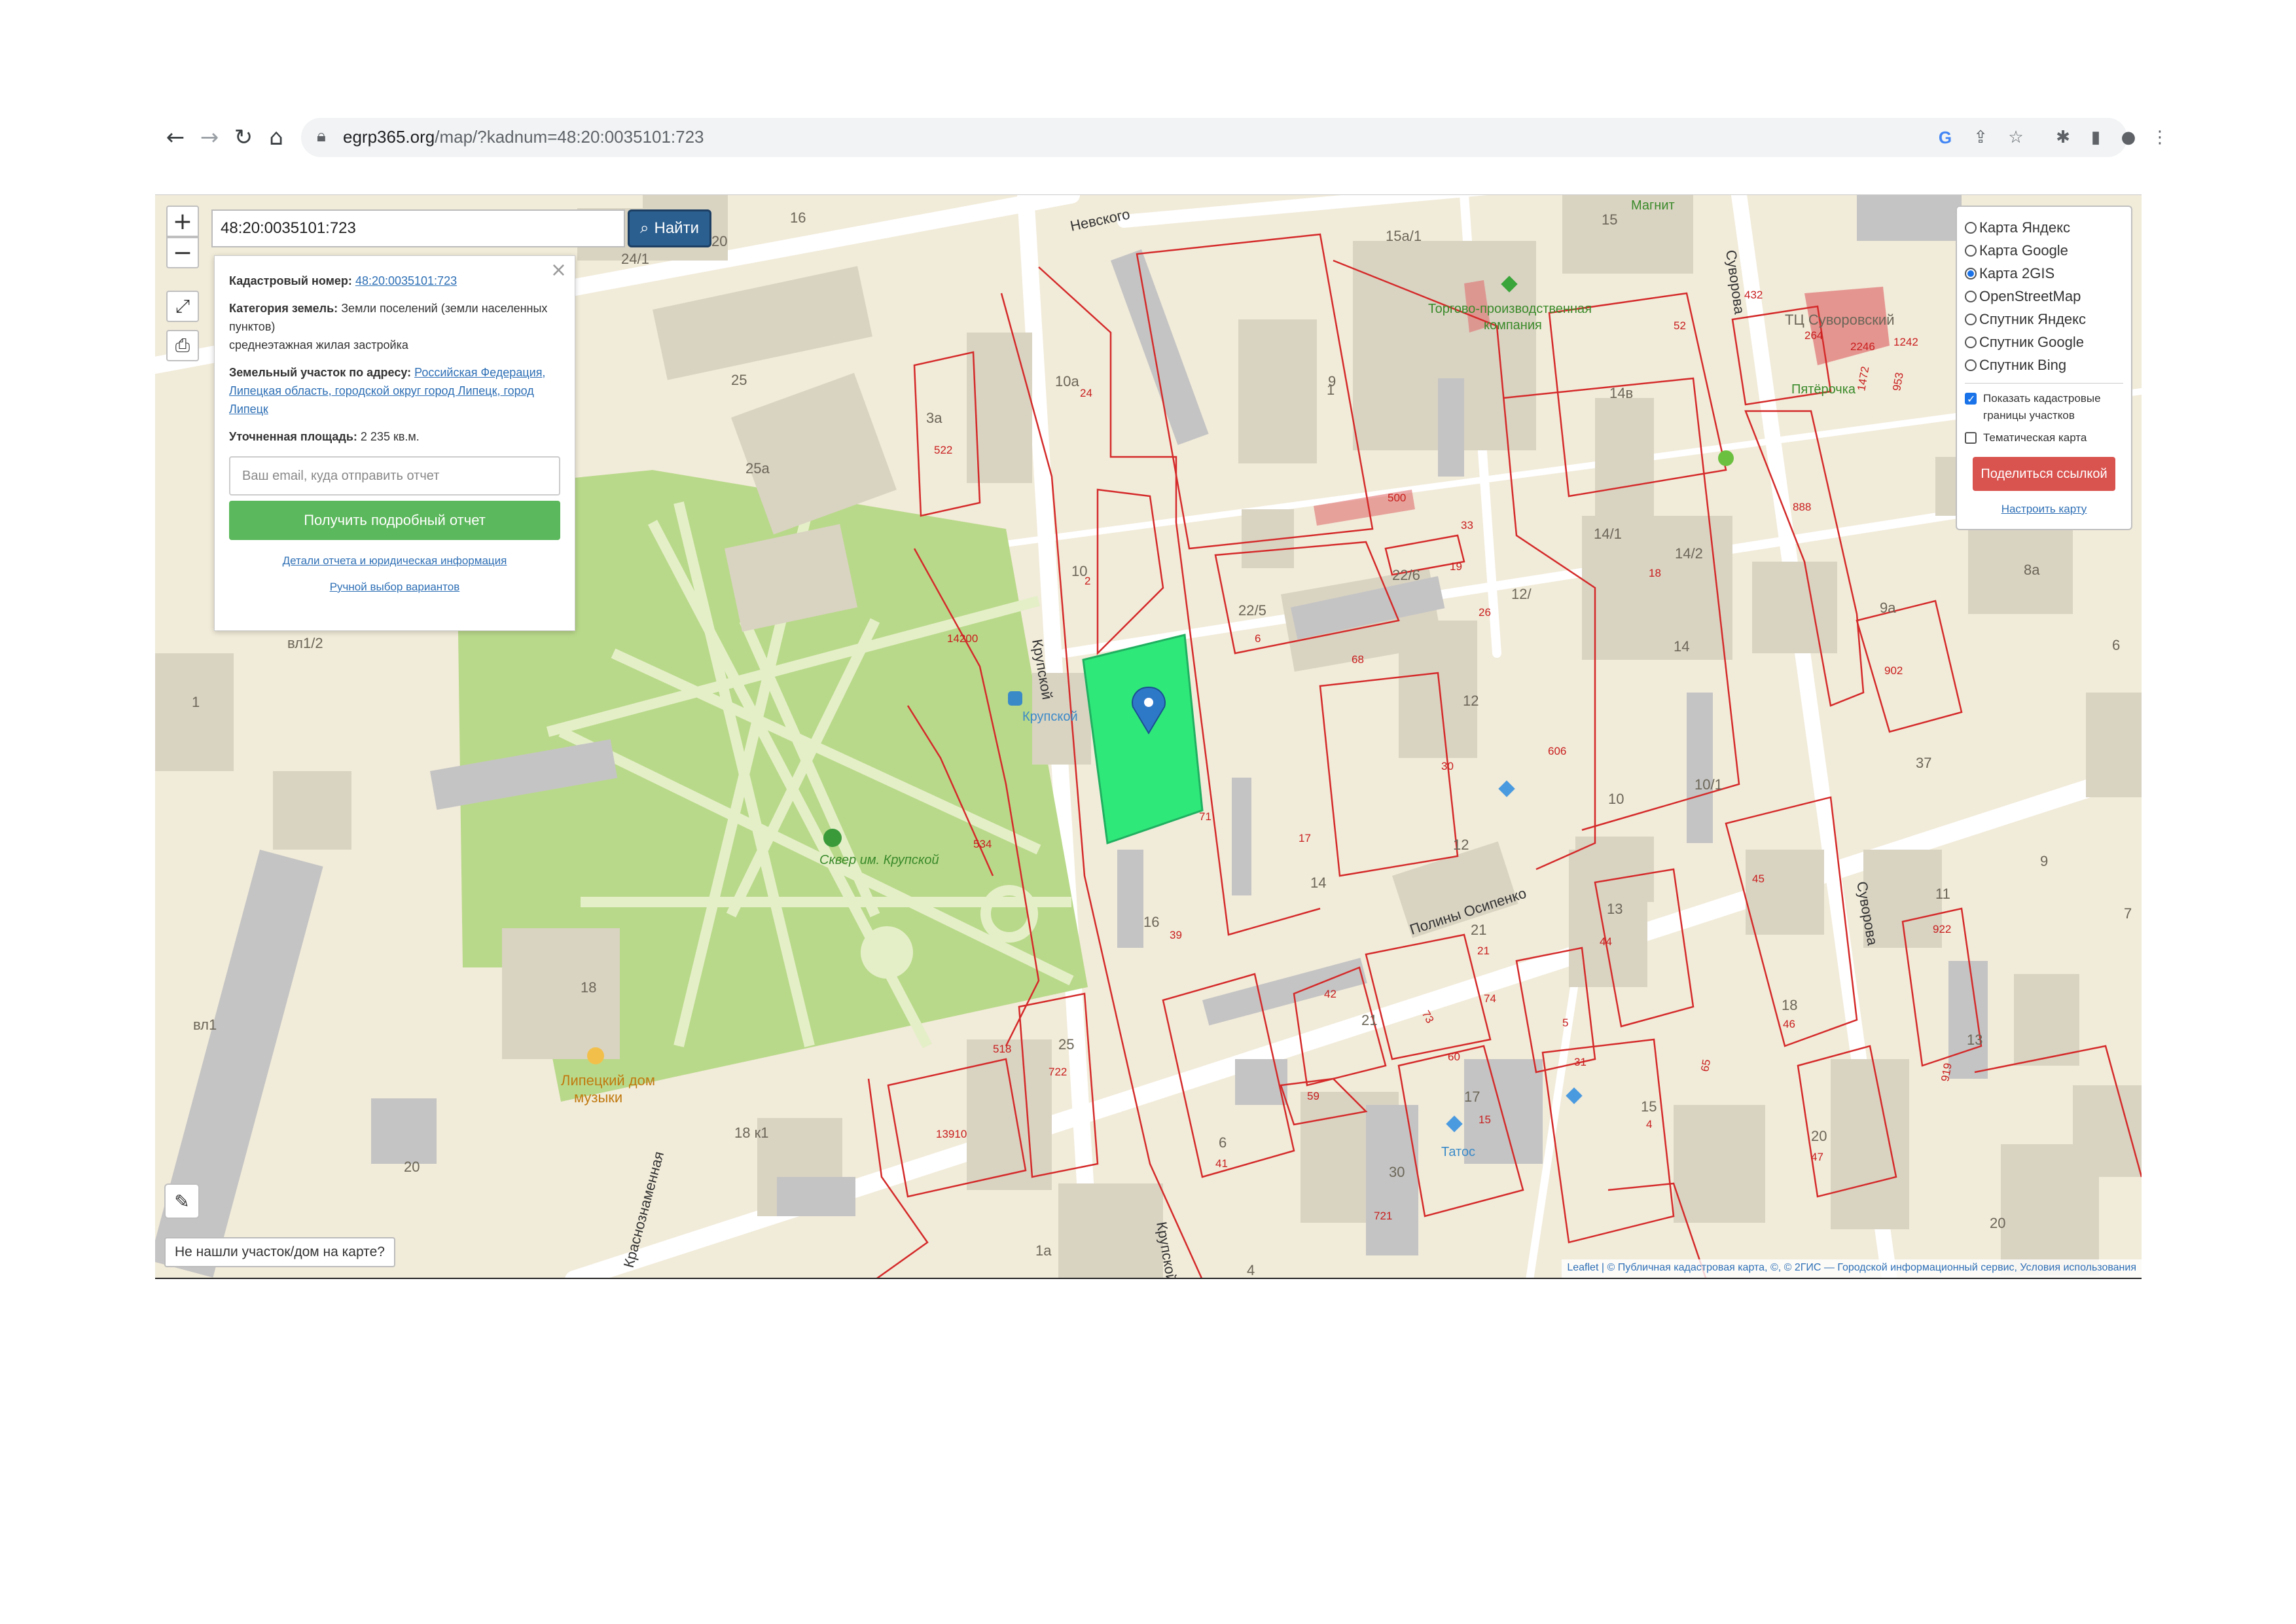  Describe the element at coordinates (1817, 1157) in the screenshot. I see `svg-text: 47` at that location.